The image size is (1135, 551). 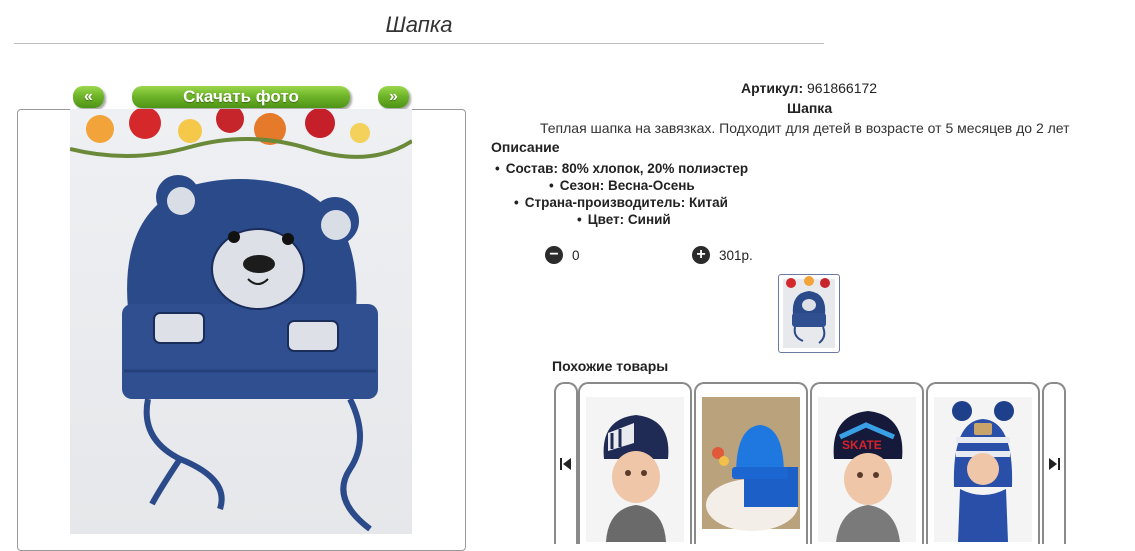 What do you see at coordinates (867, 463) in the screenshot?
I see `similar-product-card: SKATE` at bounding box center [867, 463].